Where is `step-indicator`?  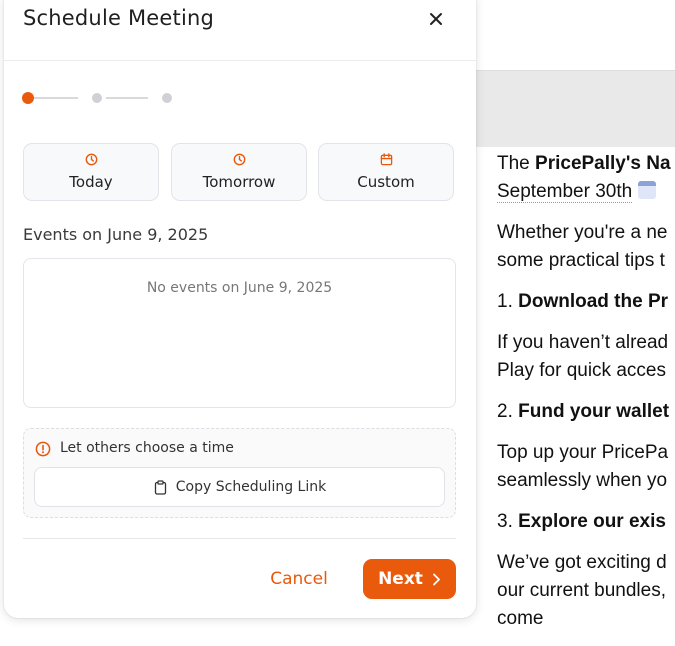
step-indicator is located at coordinates (102, 99).